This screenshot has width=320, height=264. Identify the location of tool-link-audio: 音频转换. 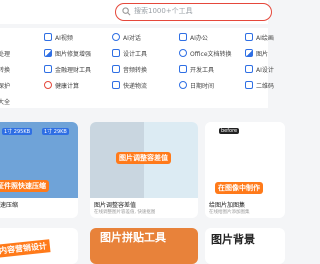
(129, 69).